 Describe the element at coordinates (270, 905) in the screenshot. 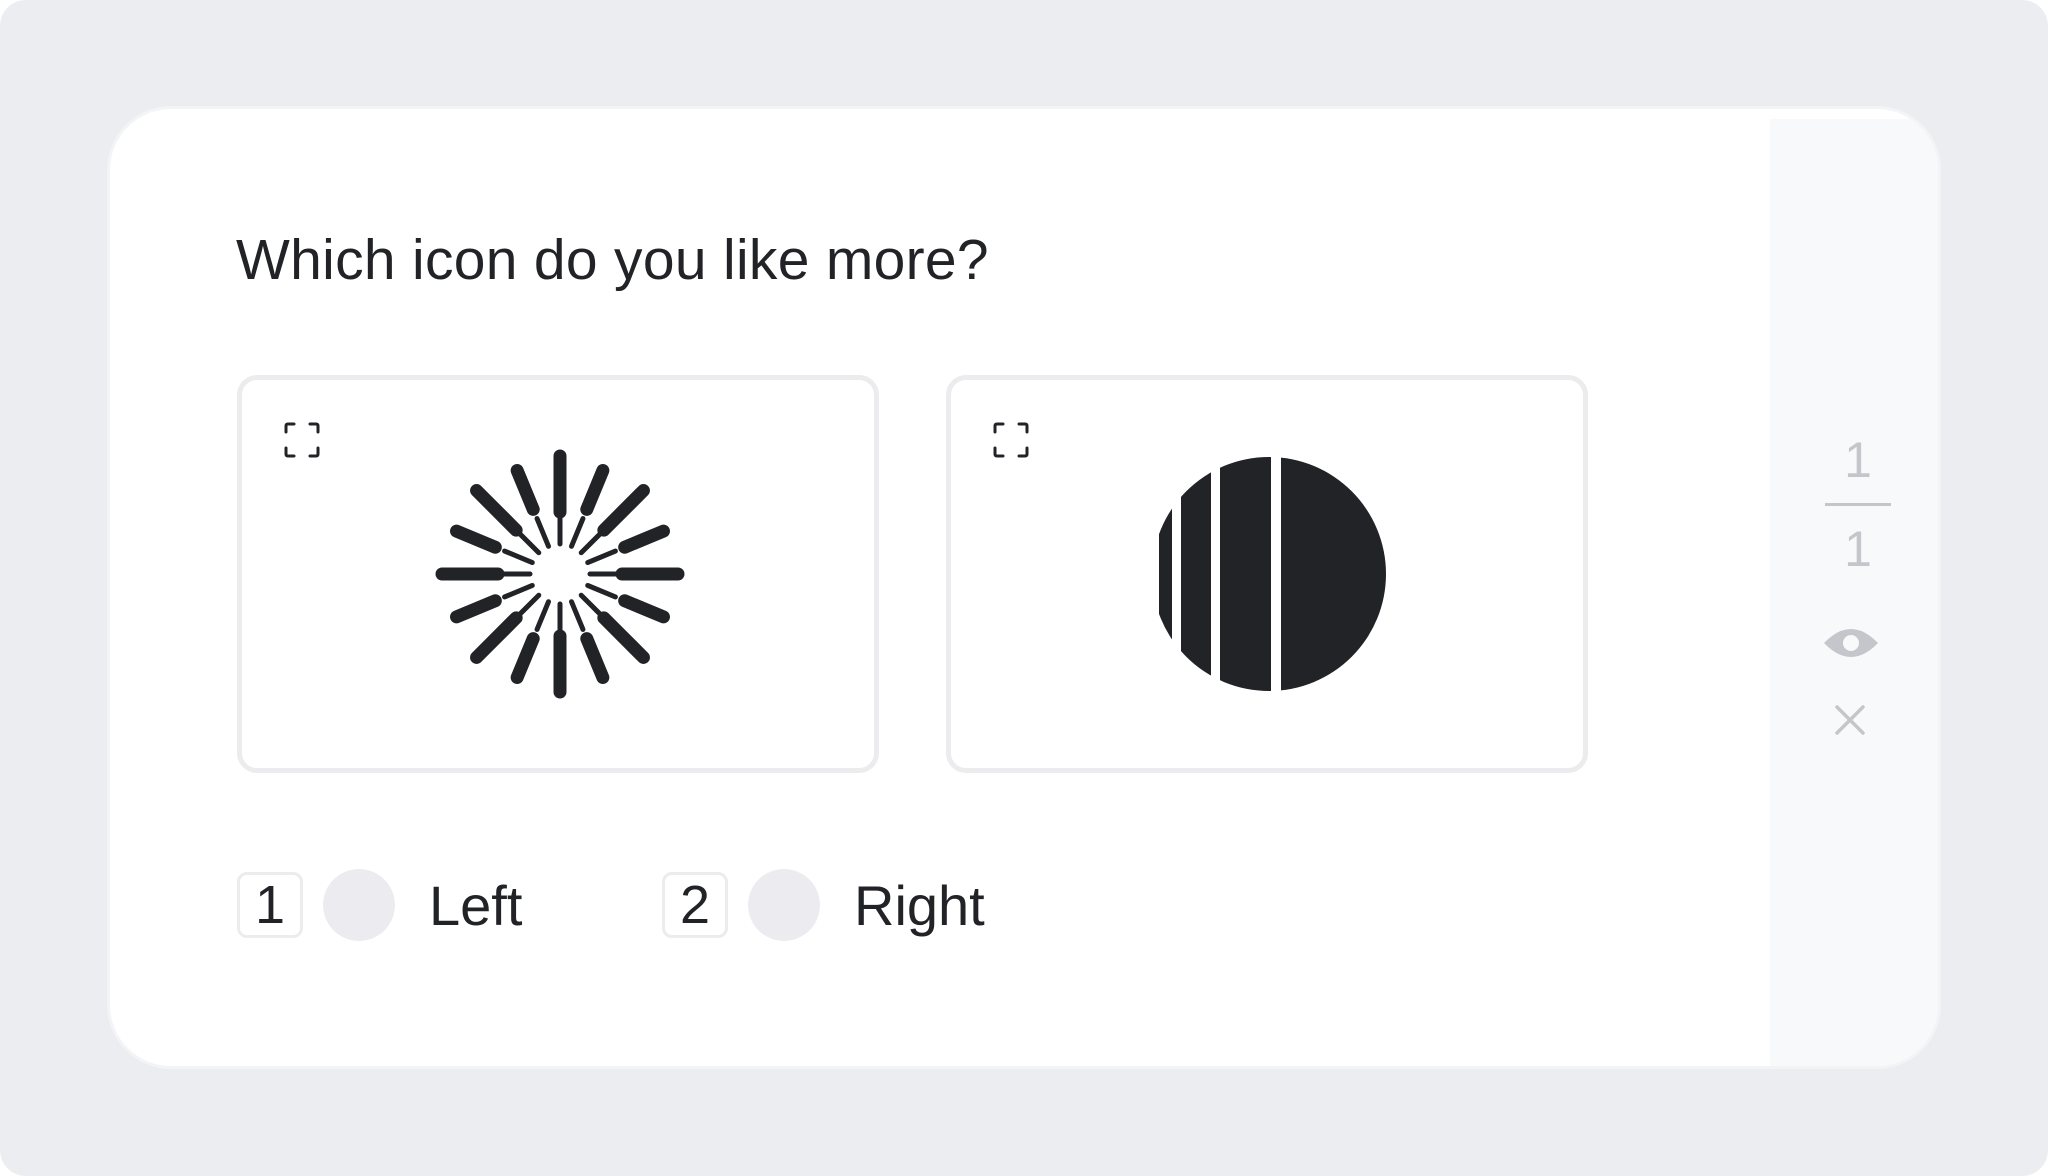

I see `shortcut-key-badge: 1` at that location.